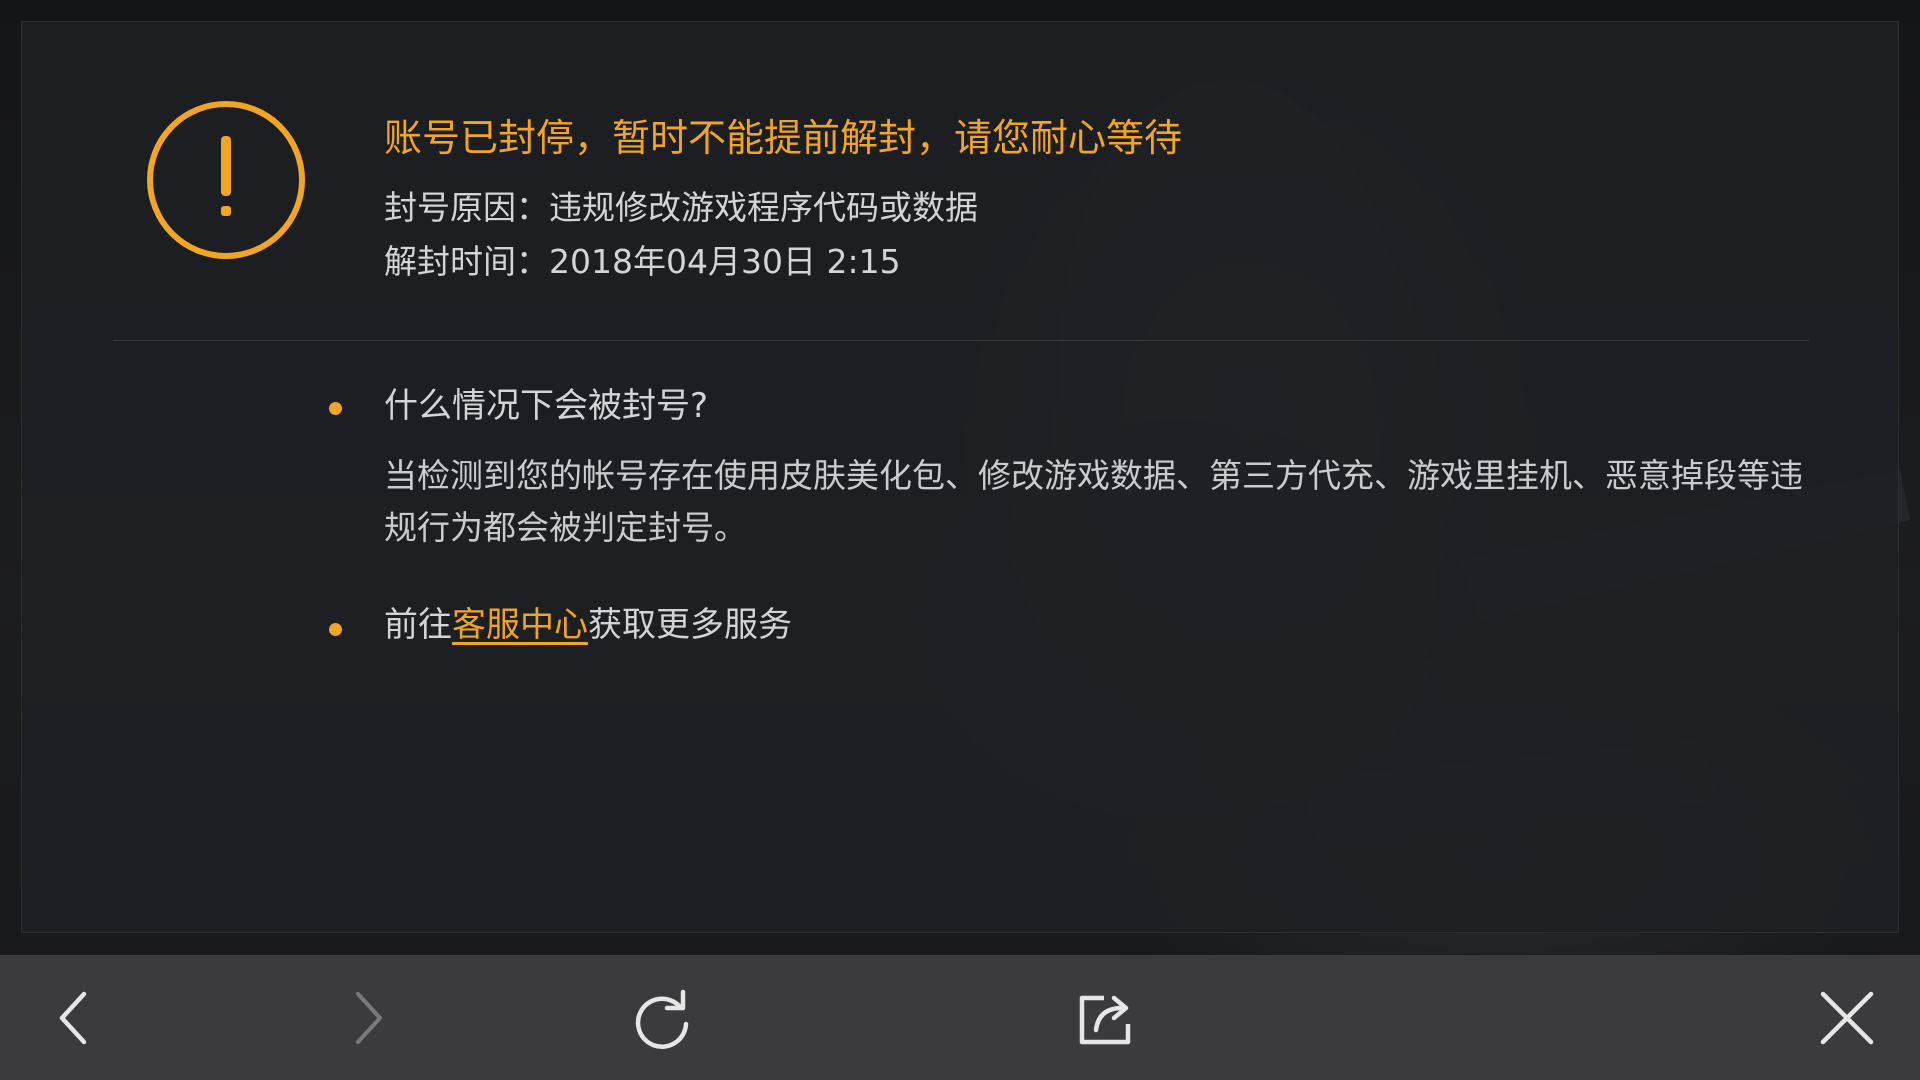 This screenshot has height=1080, width=1920. I want to click on unban-time: 解封时间：2018年04月30日 2:15, so click(642, 261).